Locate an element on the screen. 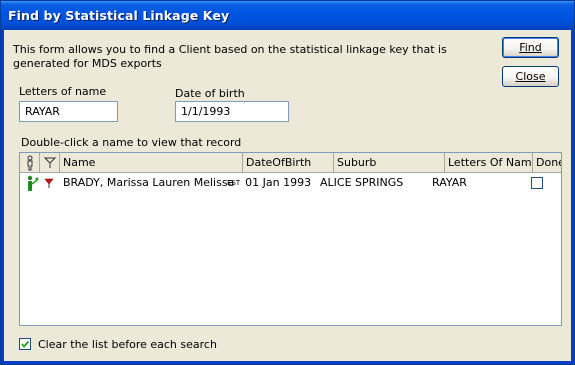  clear-list-label: Clear the list before each search is located at coordinates (127, 344).